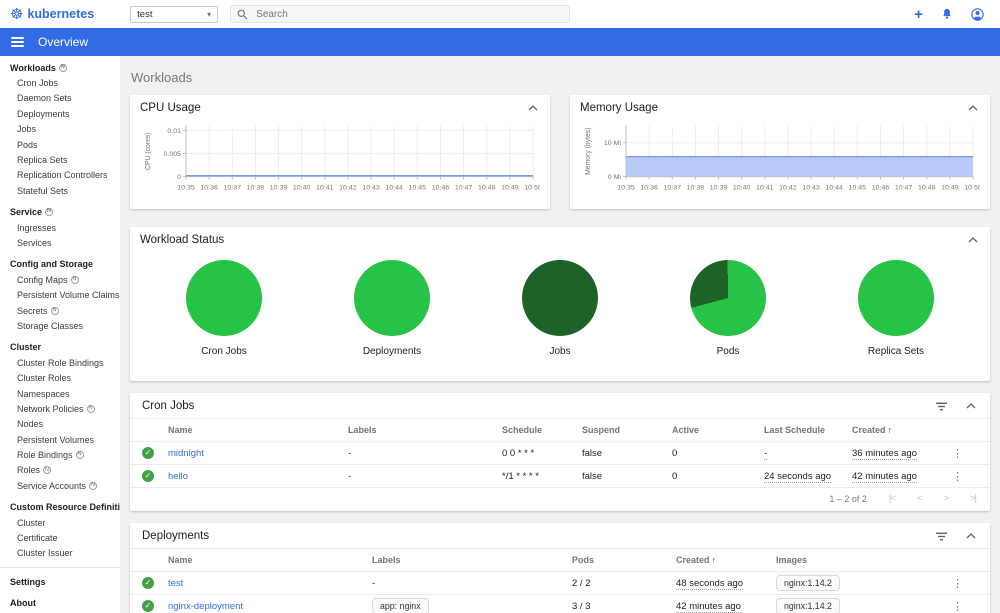  Describe the element at coordinates (542, 430) in the screenshot. I see `column-header-schedule: Schedule` at that location.